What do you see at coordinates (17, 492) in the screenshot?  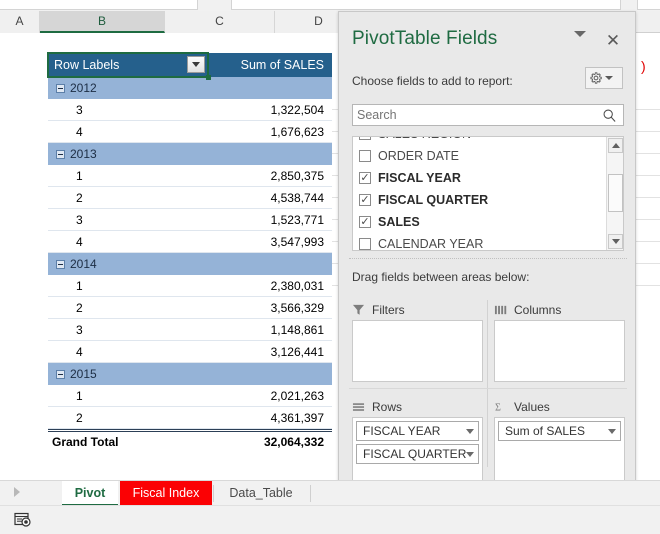 I see `tab-scroll-right-icon` at bounding box center [17, 492].